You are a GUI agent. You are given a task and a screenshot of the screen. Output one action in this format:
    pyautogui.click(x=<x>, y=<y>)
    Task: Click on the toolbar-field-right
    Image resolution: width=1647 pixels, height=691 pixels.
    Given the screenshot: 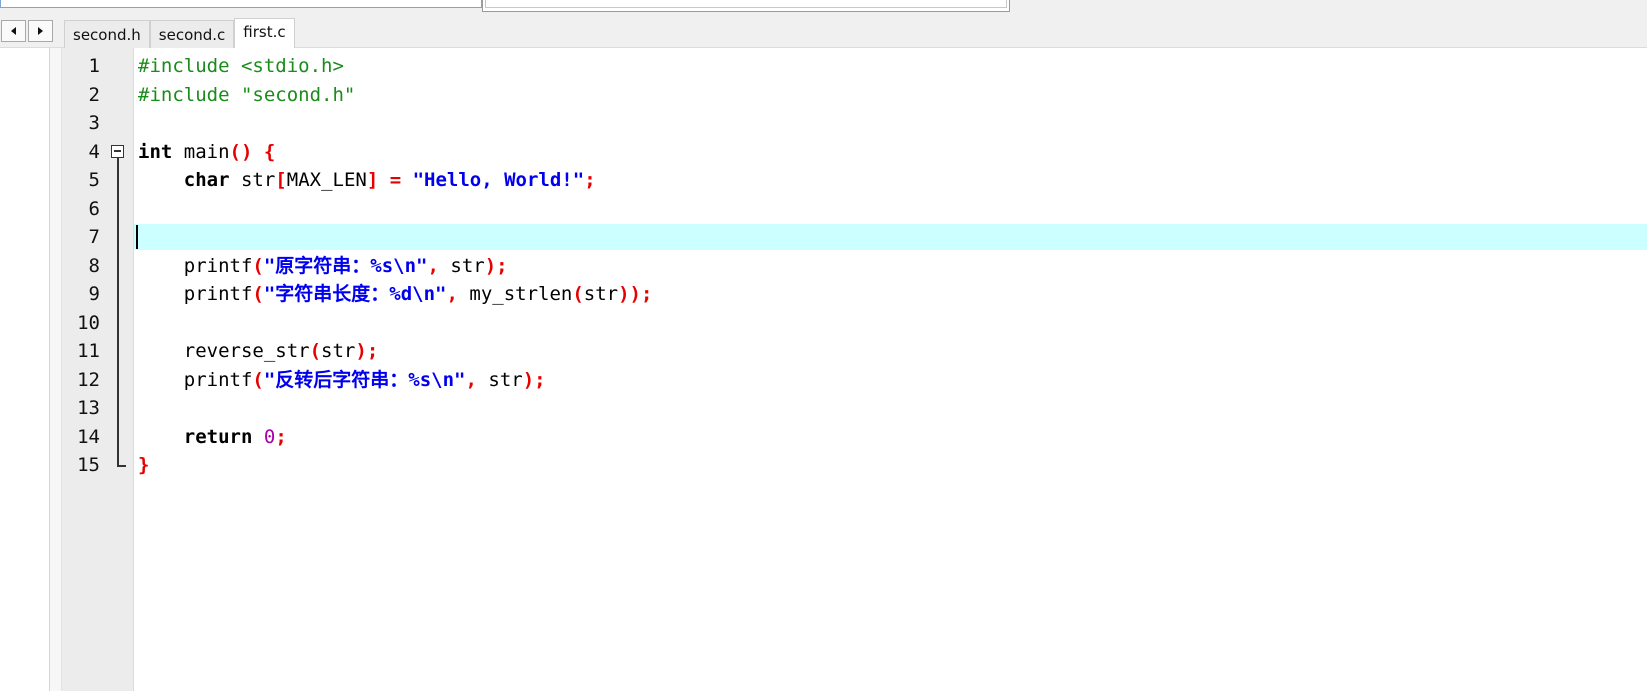 What is the action you would take?
    pyautogui.click(x=746, y=6)
    